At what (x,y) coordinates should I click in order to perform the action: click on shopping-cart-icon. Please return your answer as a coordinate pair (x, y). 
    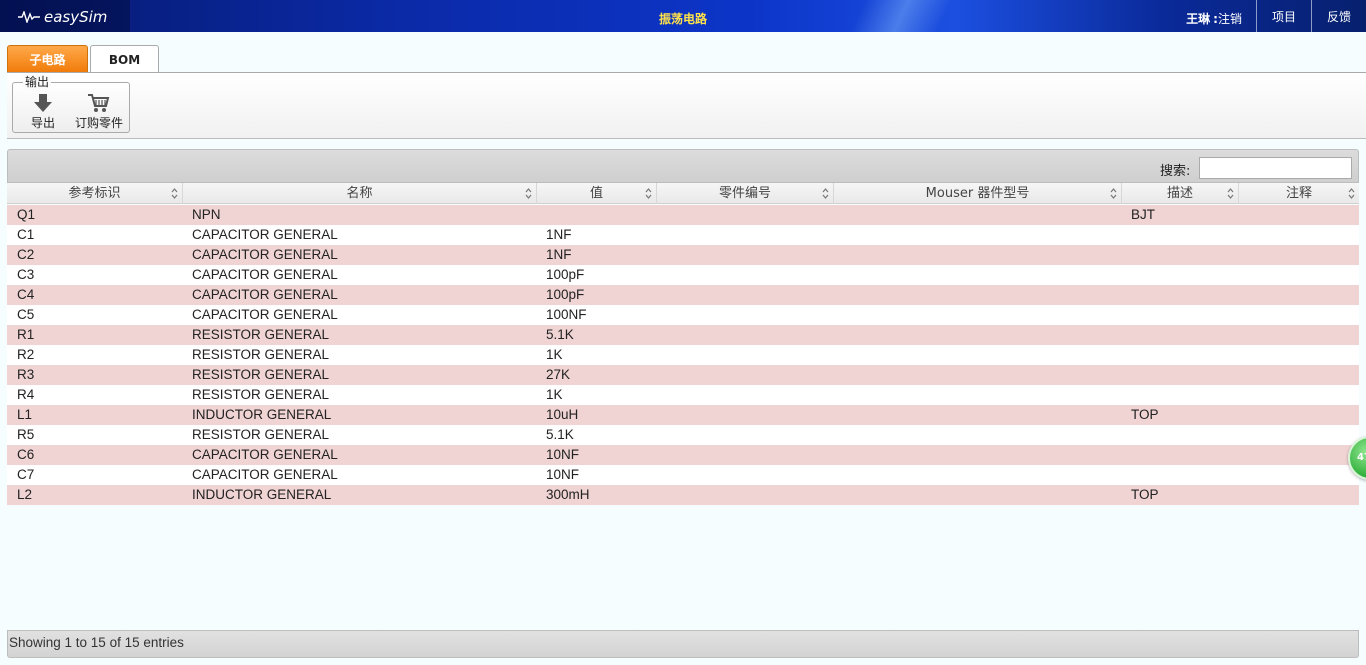
    Looking at the image, I should click on (99, 103).